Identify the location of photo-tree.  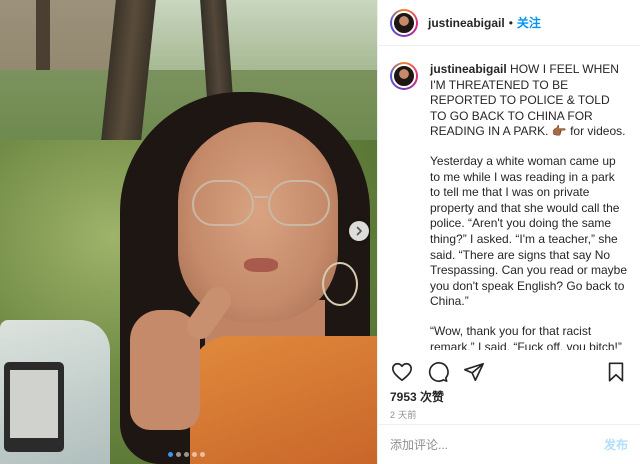
(43, 35).